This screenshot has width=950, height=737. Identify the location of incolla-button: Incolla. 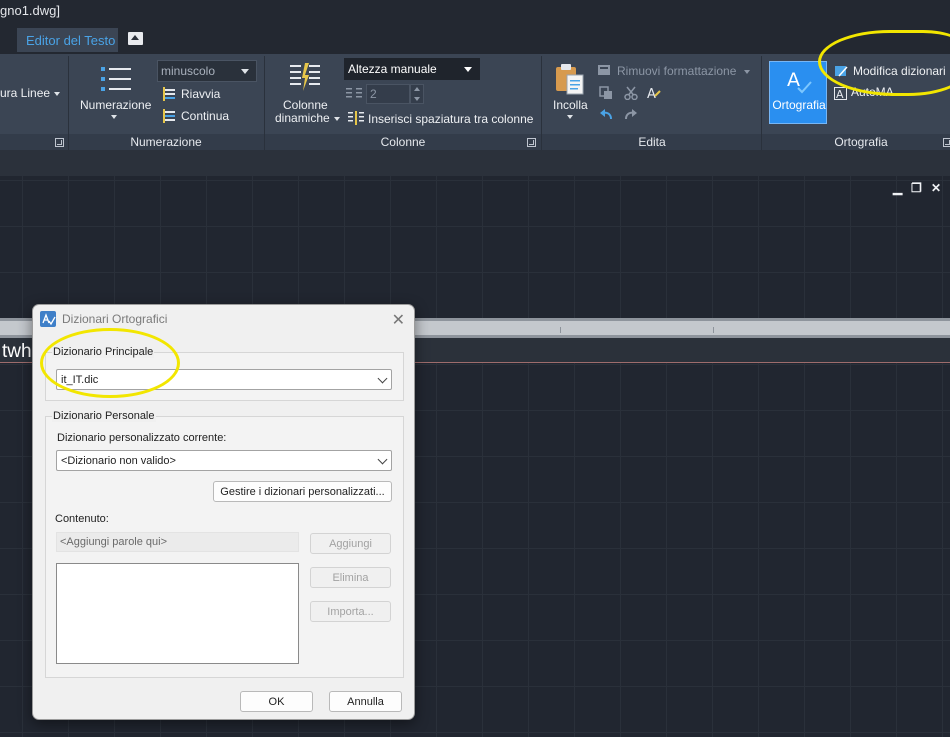
(570, 105).